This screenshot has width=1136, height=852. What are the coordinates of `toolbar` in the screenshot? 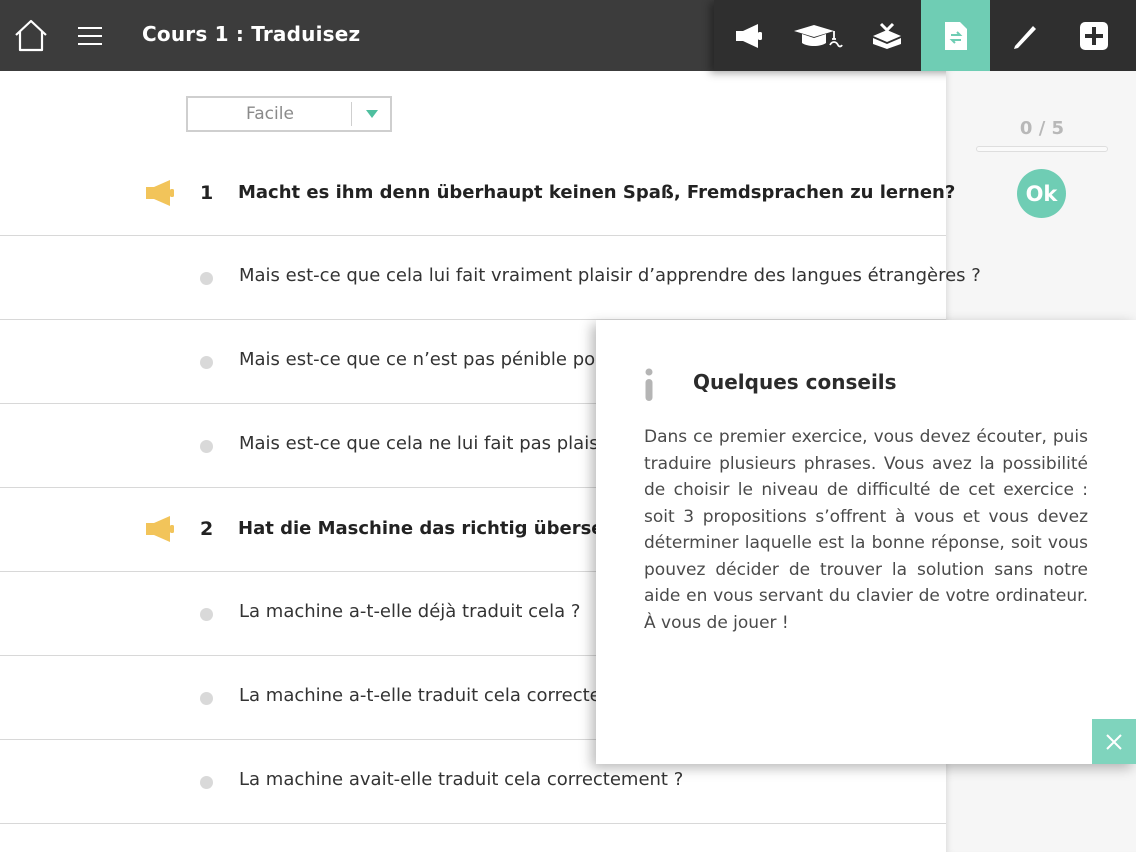 It's located at (925, 35).